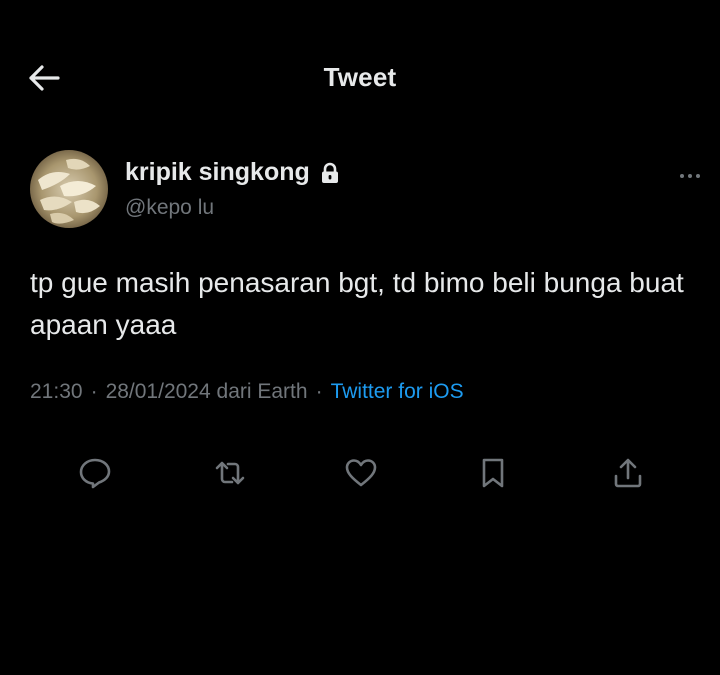  I want to click on retweet-button, so click(230, 473).